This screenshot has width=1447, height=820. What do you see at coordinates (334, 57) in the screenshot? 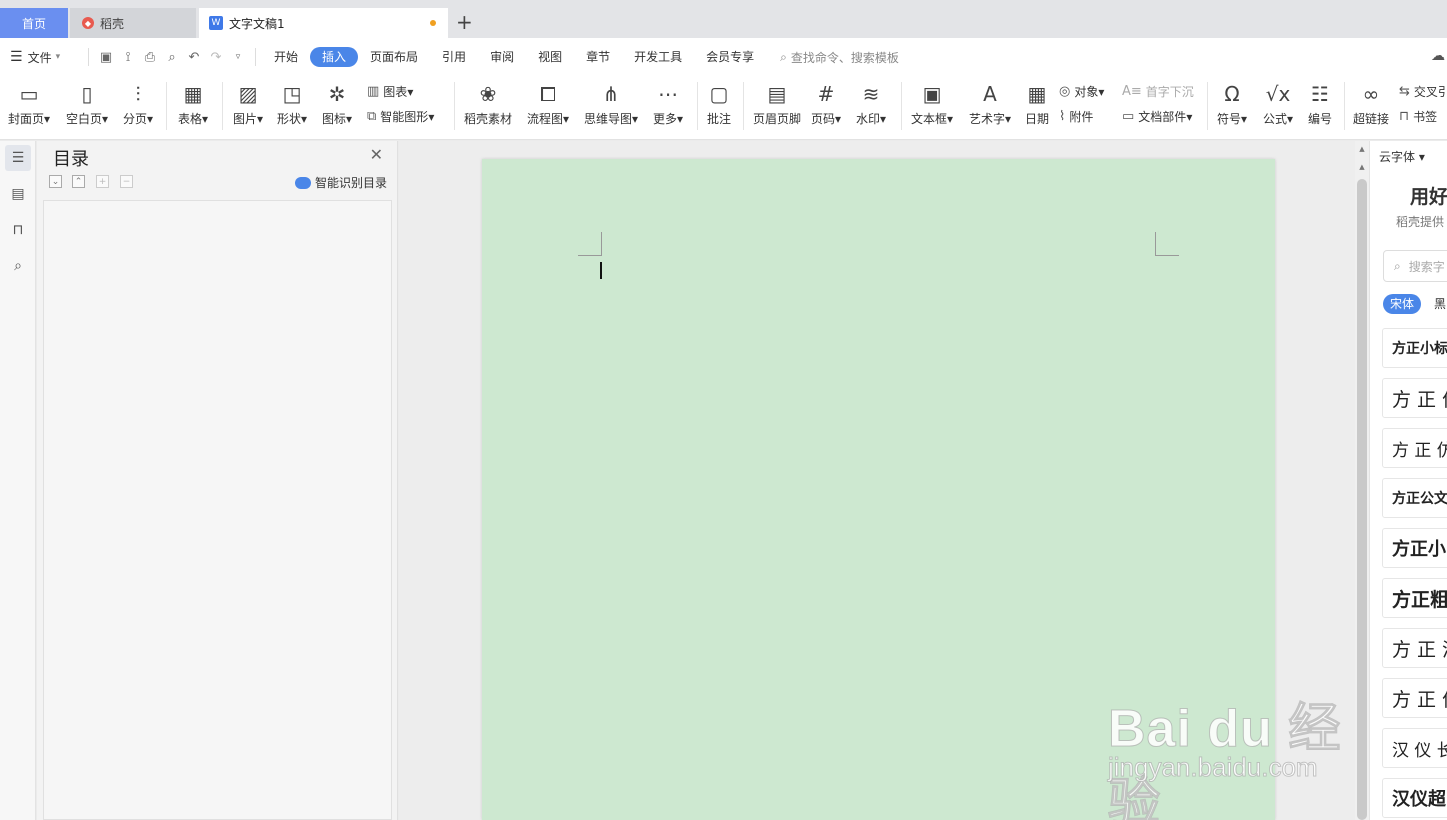
I see `tab-insert: 插入` at bounding box center [334, 57].